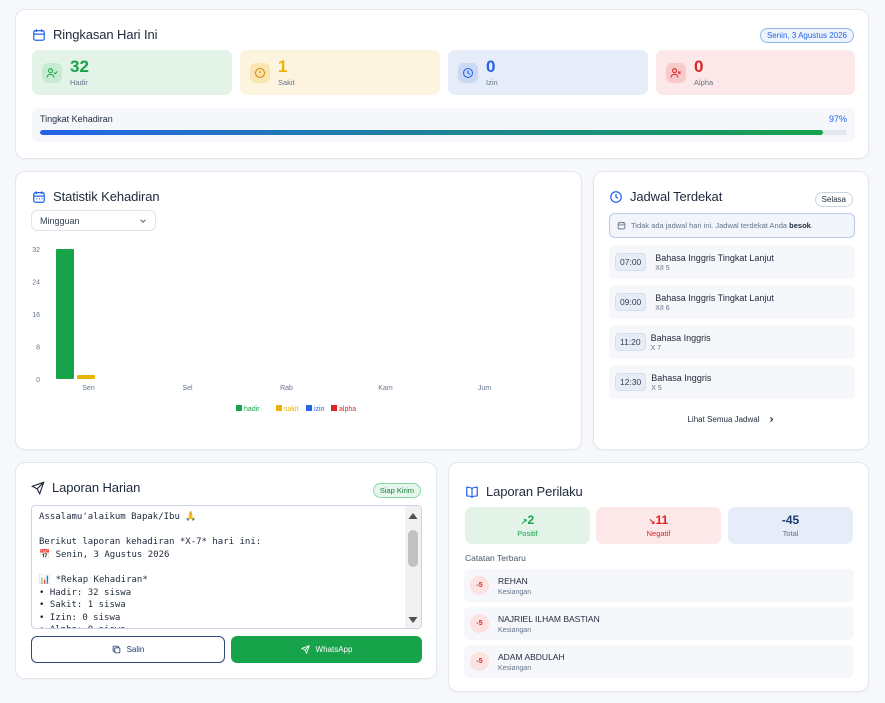 This screenshot has width=885, height=703. I want to click on daily-report-title-text: Laporan Harian, so click(96, 487).